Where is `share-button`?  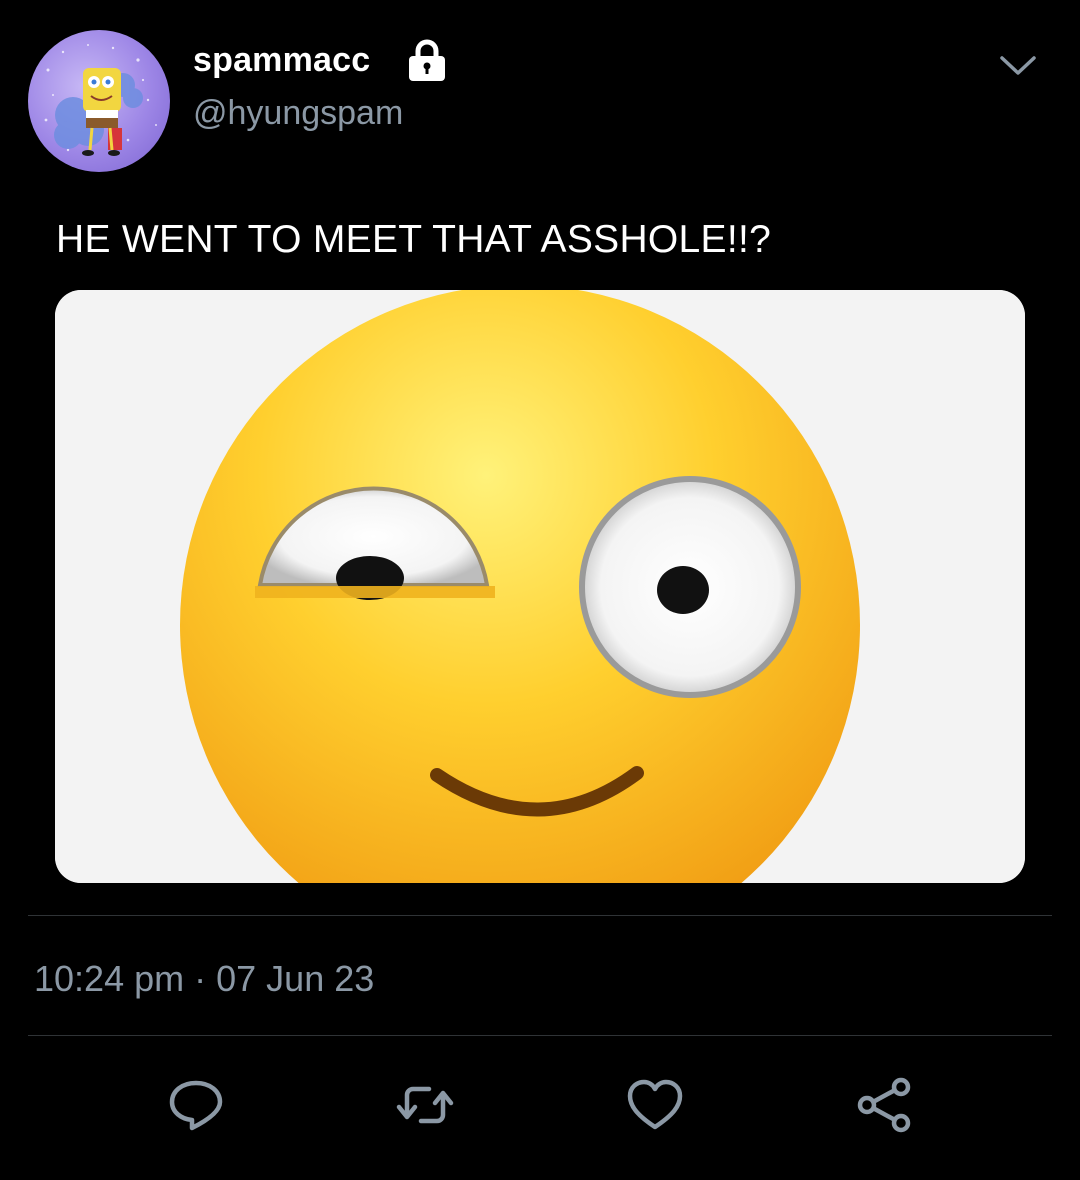 share-button is located at coordinates (885, 1105).